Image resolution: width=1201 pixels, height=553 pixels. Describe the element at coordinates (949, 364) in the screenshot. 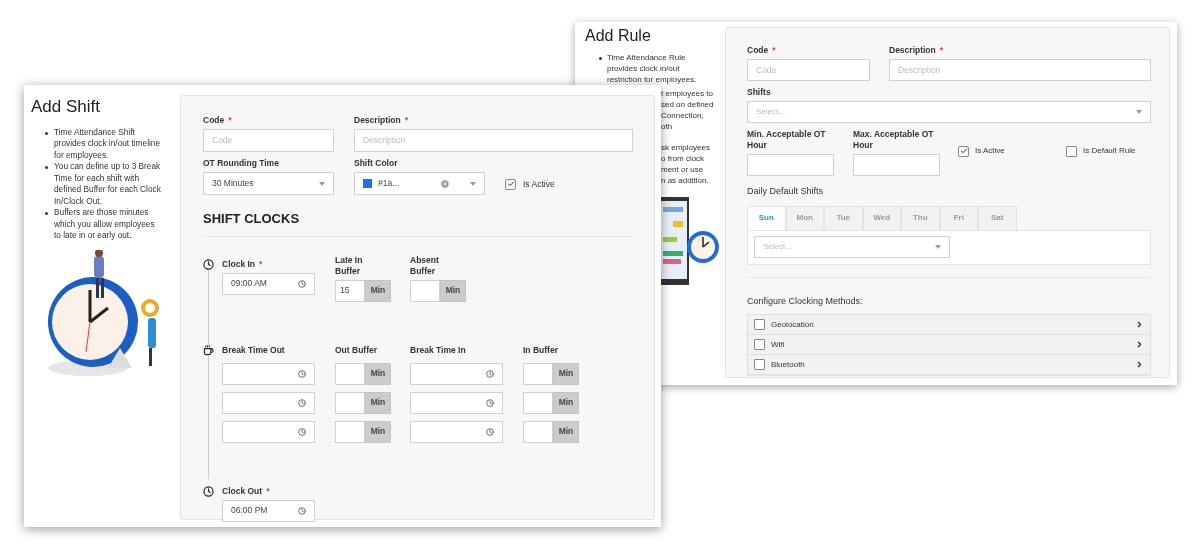

I see `clocking-method-row: Bluetooth` at that location.